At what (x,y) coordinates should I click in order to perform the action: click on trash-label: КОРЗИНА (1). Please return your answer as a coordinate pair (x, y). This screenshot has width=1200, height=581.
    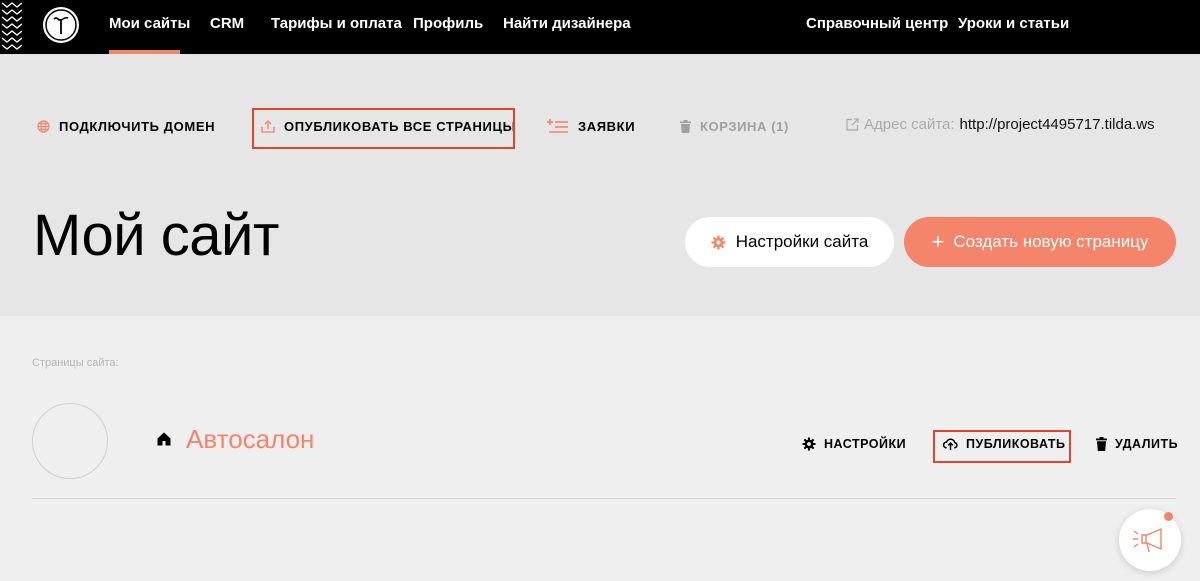
    Looking at the image, I should click on (744, 126).